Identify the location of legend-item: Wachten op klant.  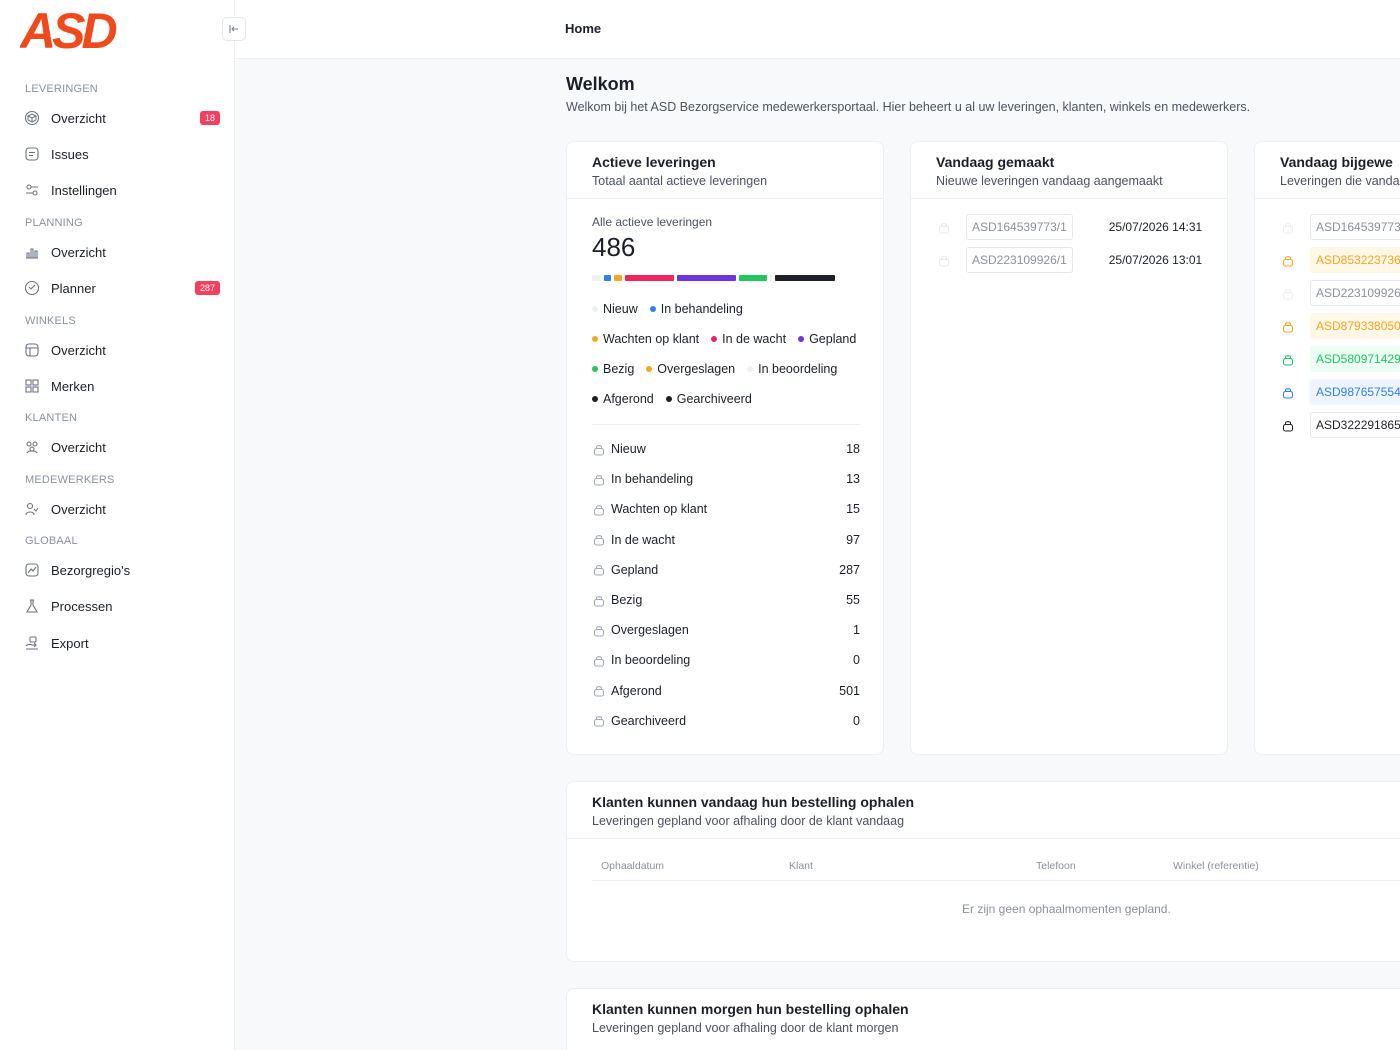
(645, 339).